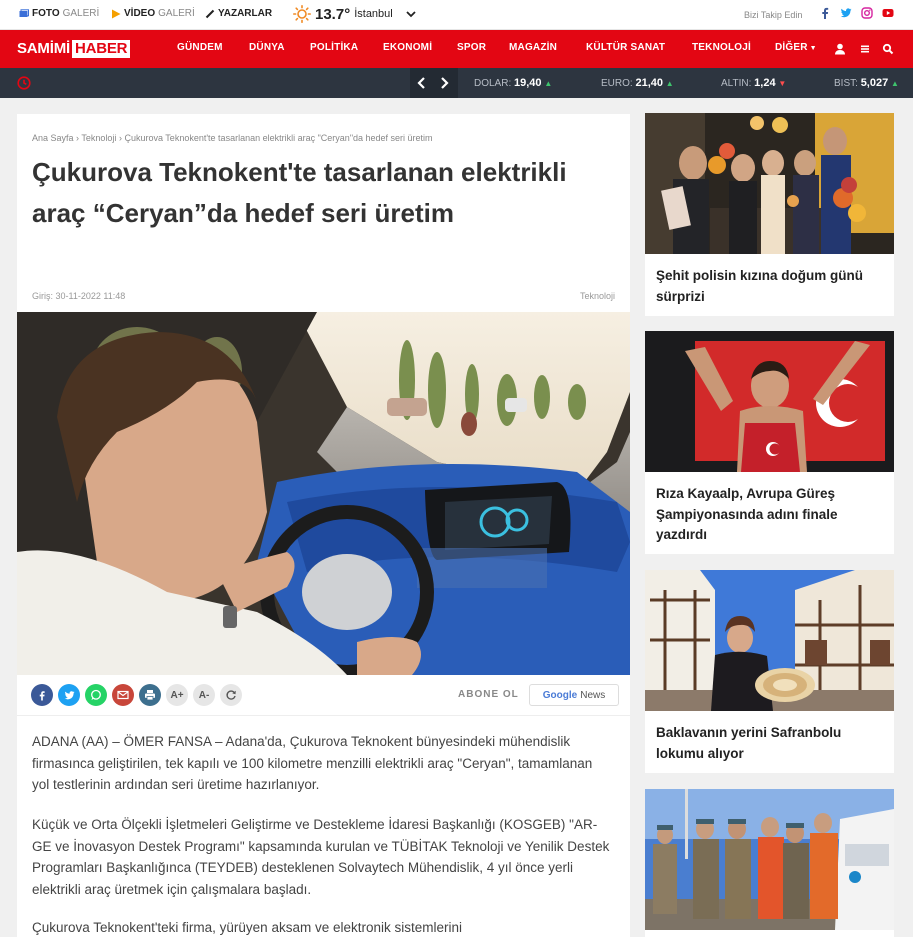  I want to click on market-euro: EURO: 21,40 ▲, so click(637, 83).